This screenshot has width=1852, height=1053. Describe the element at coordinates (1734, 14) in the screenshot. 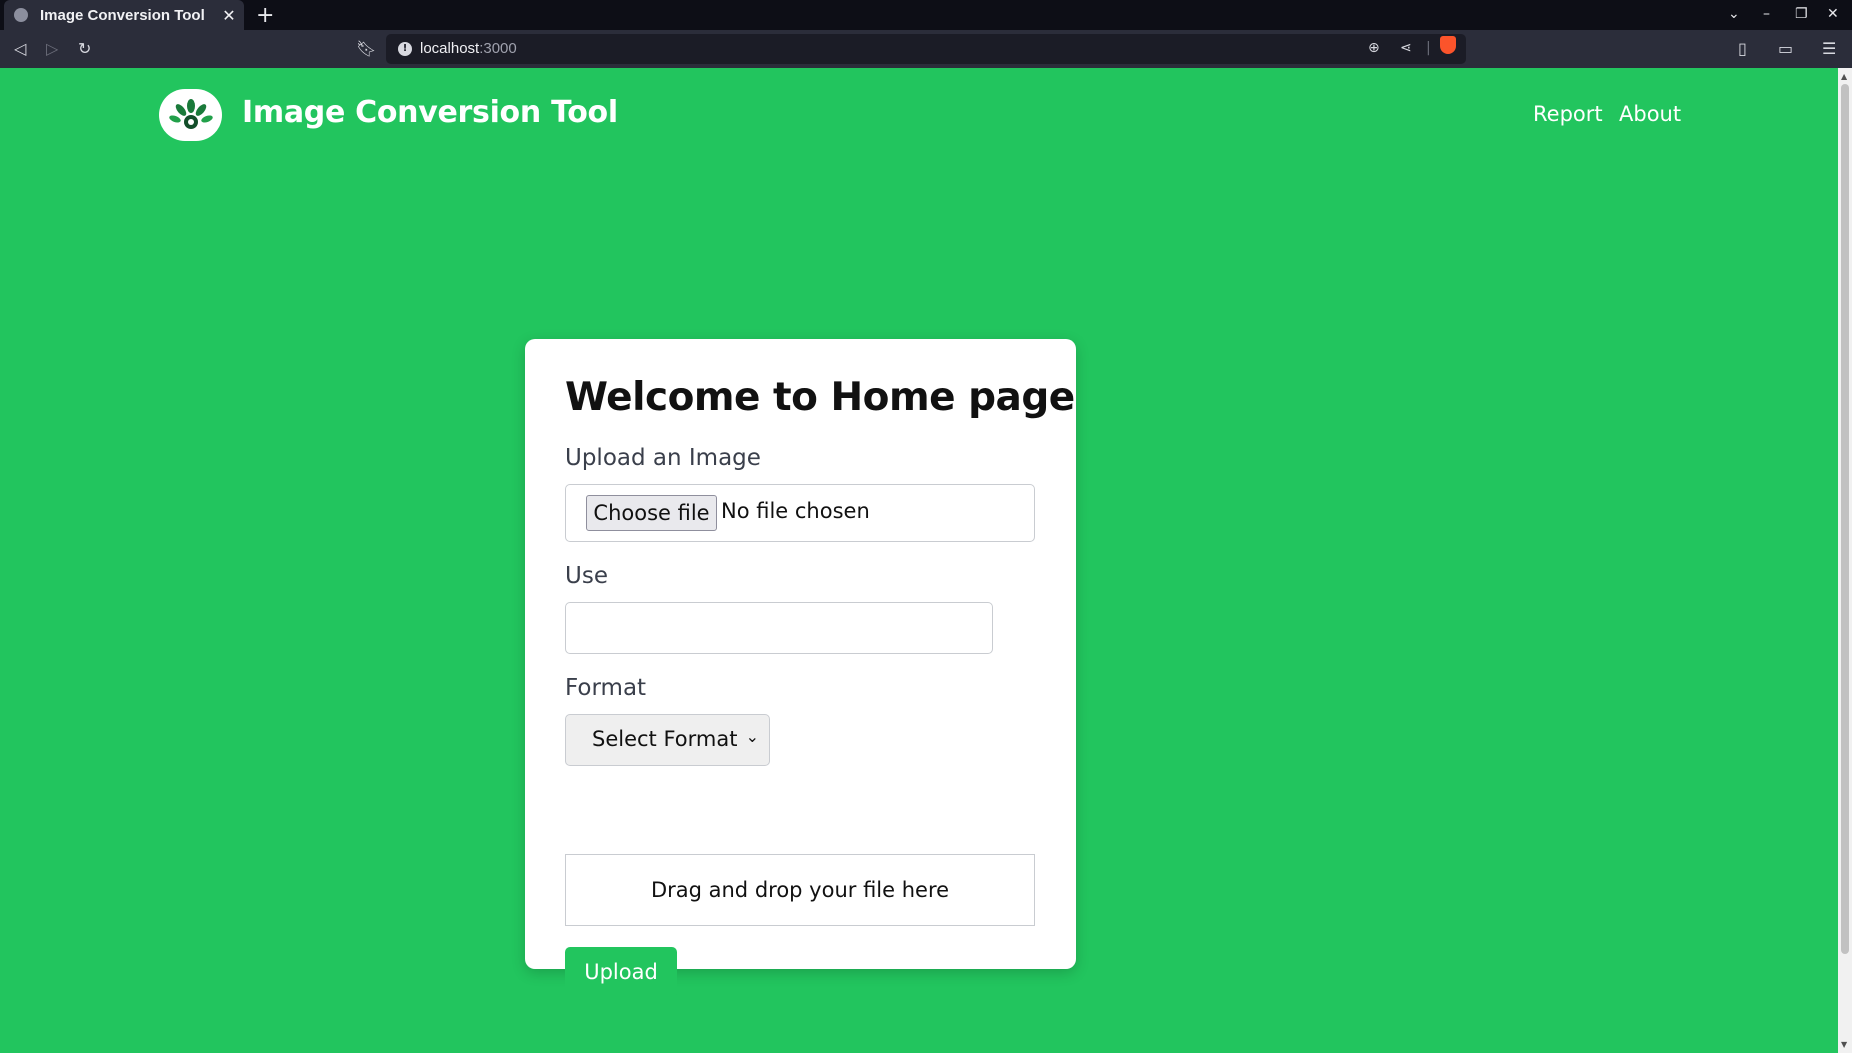

I see `tab-list-chevron-icon: ⌄` at that location.